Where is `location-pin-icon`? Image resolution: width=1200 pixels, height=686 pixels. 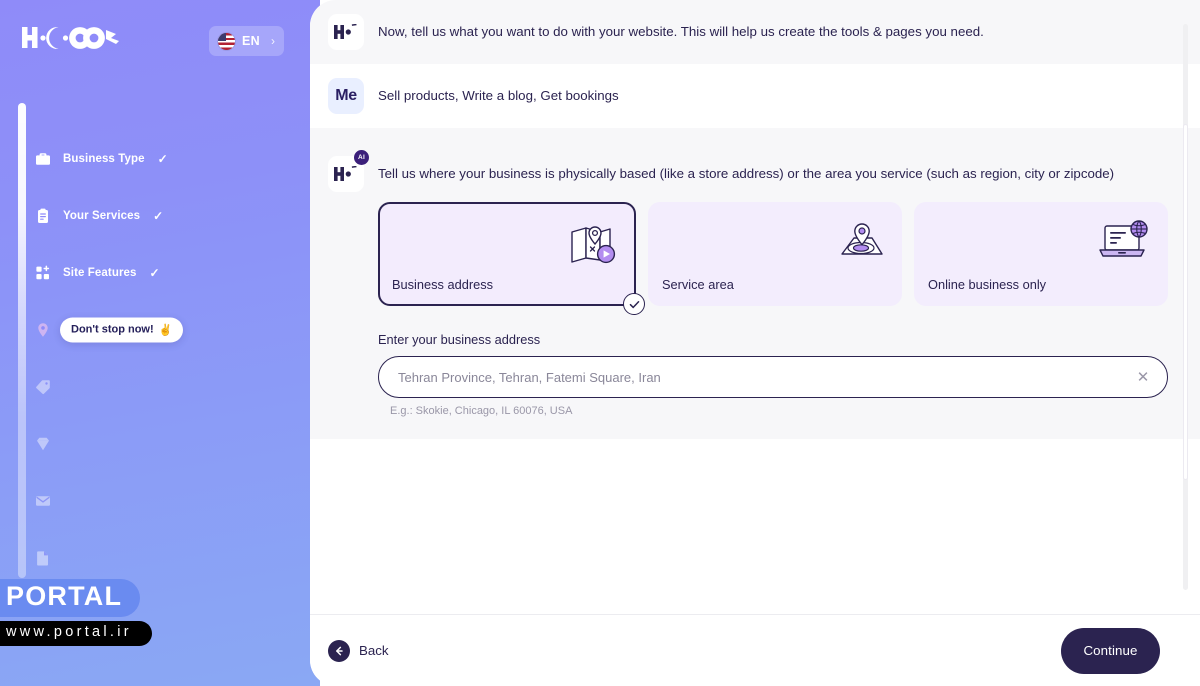 location-pin-icon is located at coordinates (43, 330).